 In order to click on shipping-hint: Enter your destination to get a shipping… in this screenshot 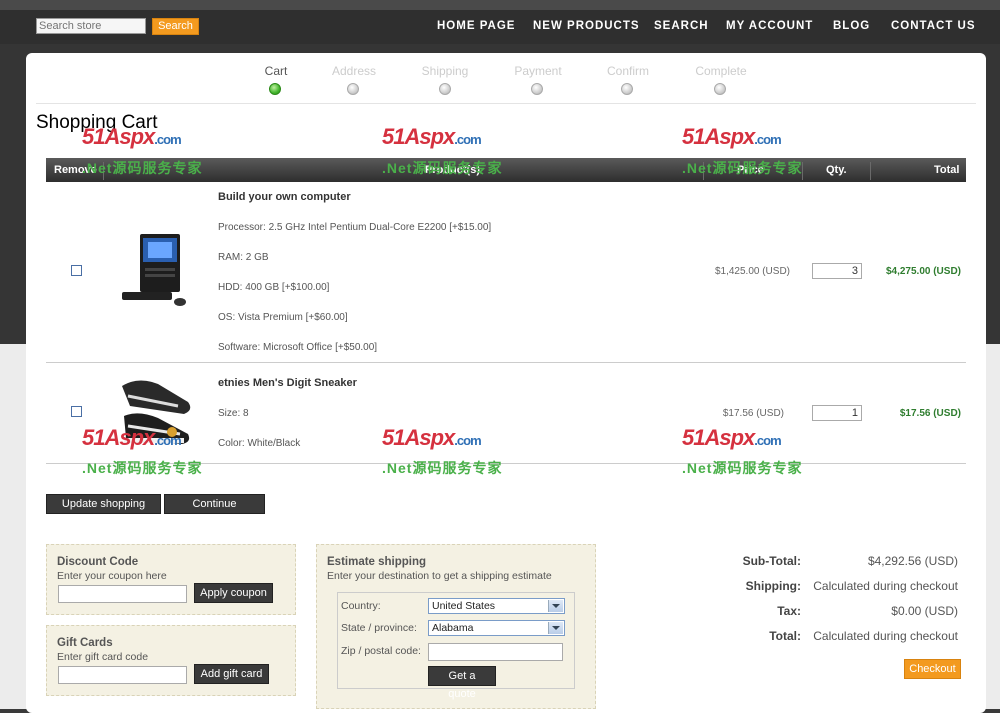, I will do `click(439, 576)`.